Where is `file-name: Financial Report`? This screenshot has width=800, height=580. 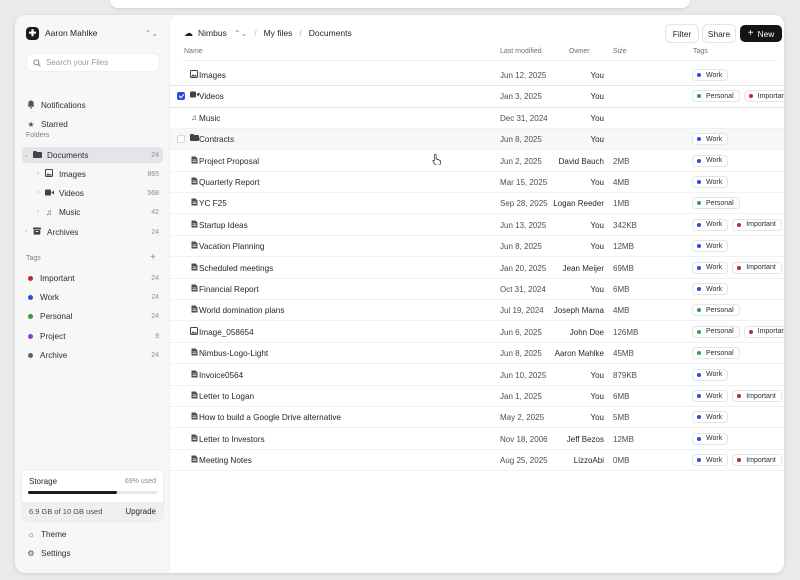 file-name: Financial Report is located at coordinates (229, 289).